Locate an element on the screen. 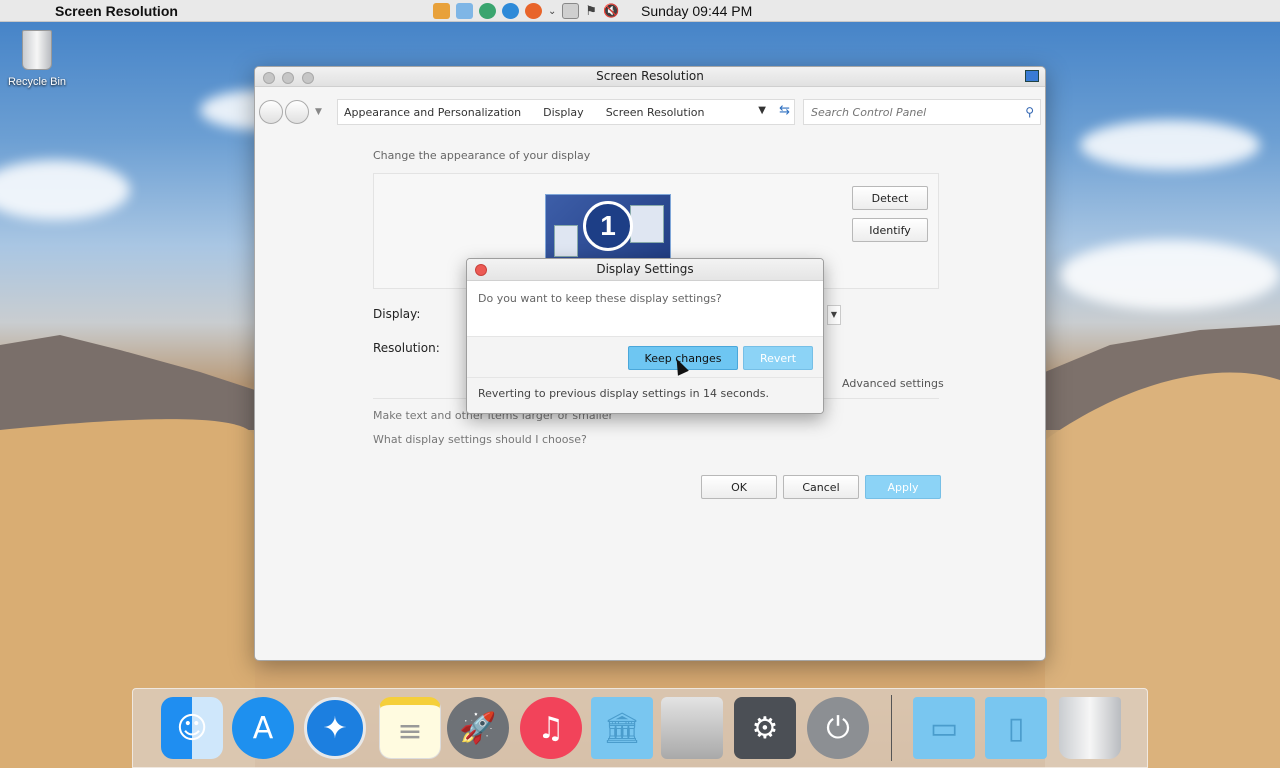 The image size is (1280, 768). recycle-bin-desktop-icon: Recycle Bin is located at coordinates (37, 59).